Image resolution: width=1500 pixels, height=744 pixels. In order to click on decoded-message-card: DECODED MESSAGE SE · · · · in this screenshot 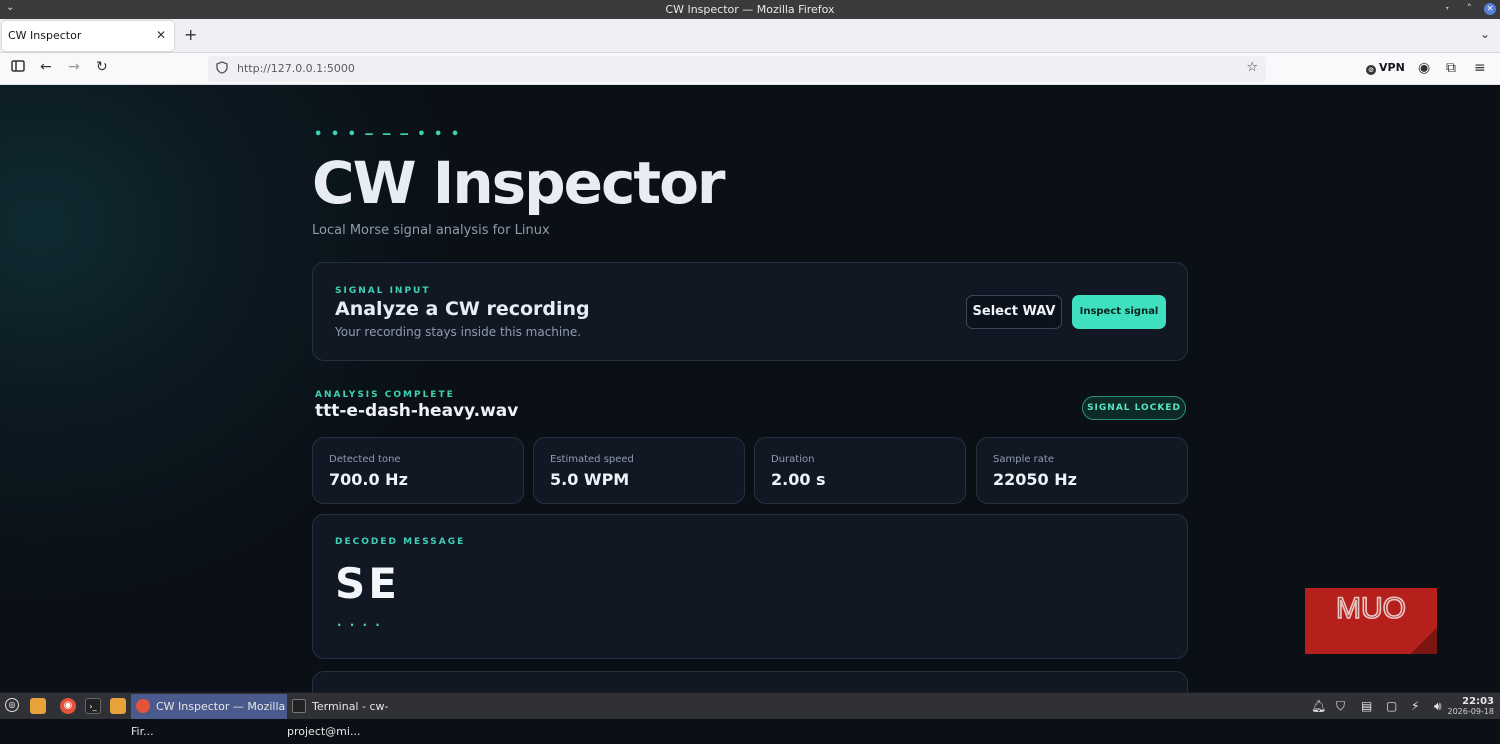, I will do `click(750, 586)`.